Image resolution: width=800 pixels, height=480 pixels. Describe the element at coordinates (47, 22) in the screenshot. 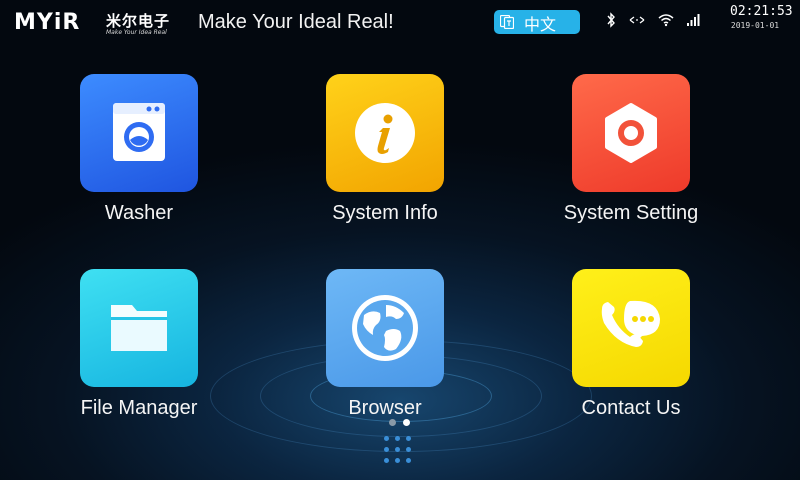

I see `logo-text: MYiR` at that location.